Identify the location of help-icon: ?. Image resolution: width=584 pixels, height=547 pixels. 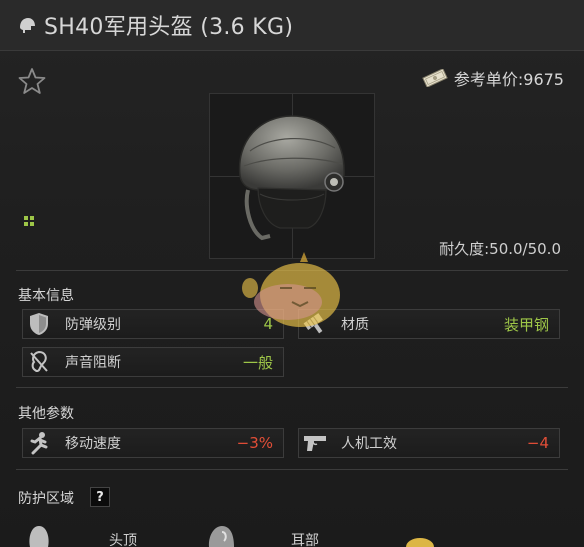
(100, 497).